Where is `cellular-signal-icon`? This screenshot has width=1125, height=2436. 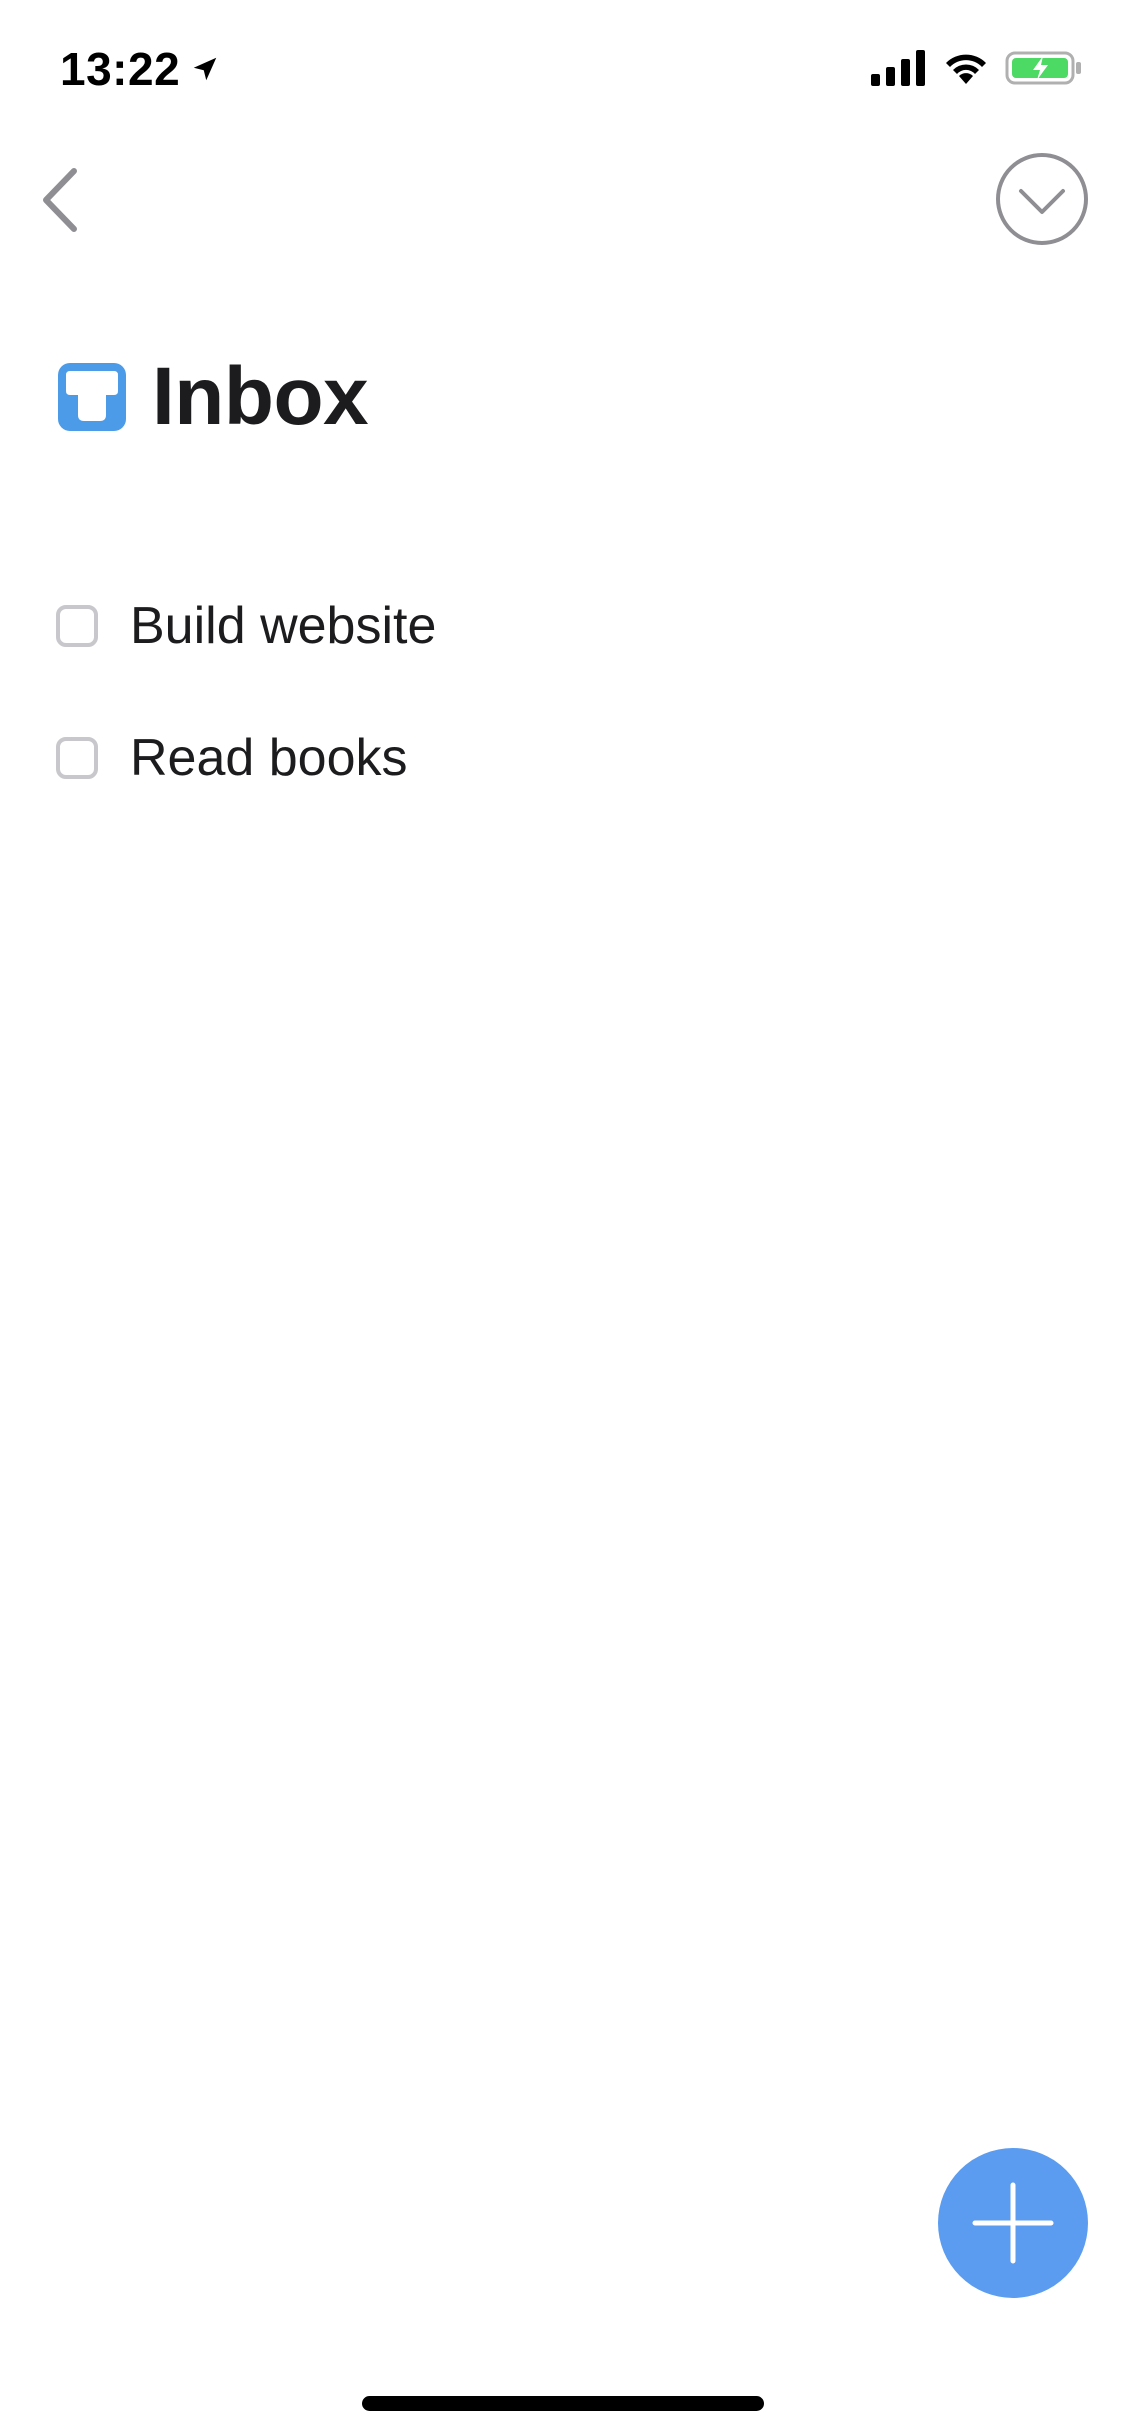 cellular-signal-icon is located at coordinates (898, 68).